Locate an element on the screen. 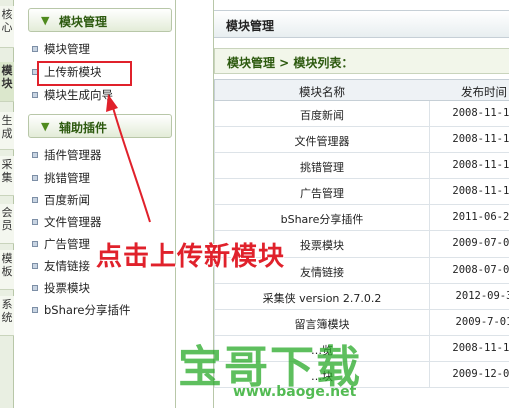 The width and height of the screenshot is (509, 408). publish-date-cell: 2008-11-13 is located at coordinates (480, 139).